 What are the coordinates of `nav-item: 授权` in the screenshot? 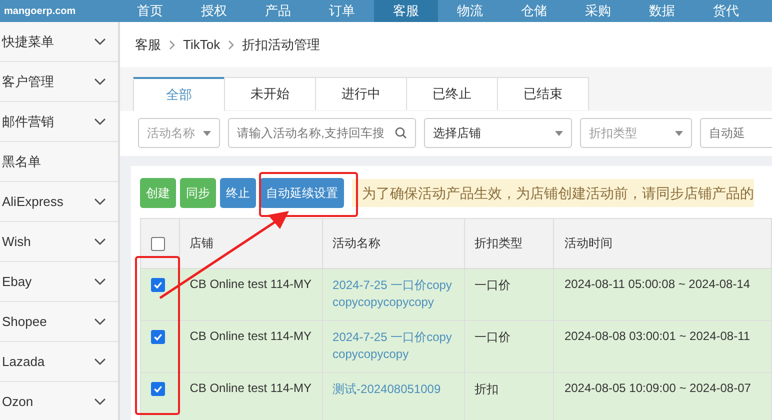 It's located at (214, 11).